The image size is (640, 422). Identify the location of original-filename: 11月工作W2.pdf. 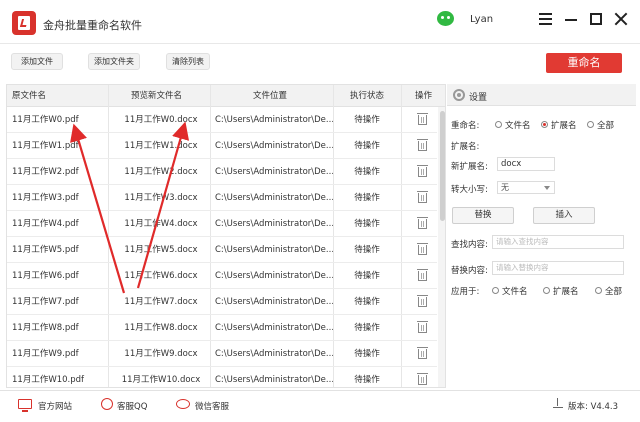
(45, 172).